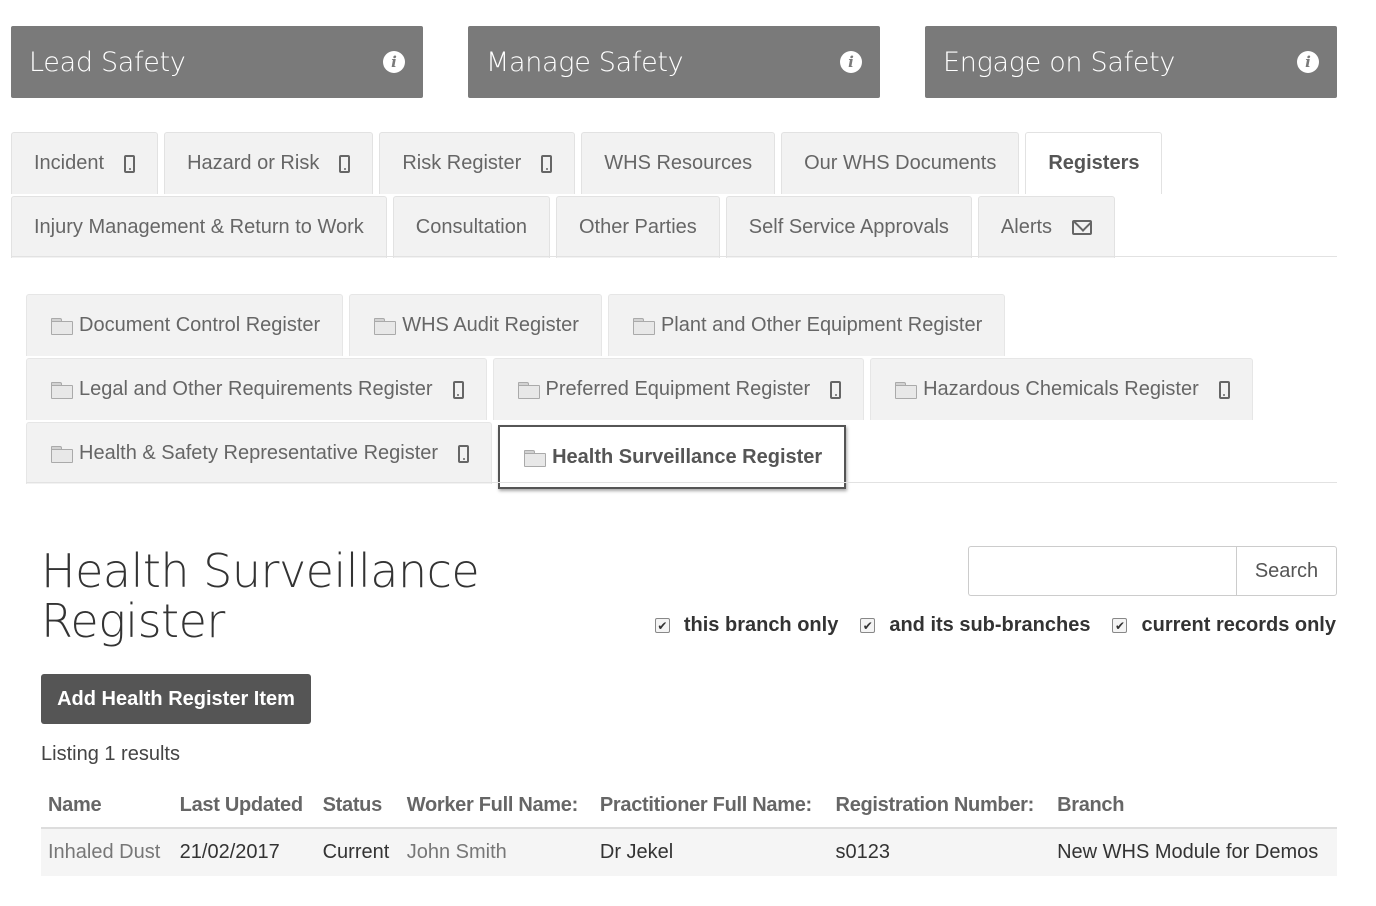 This screenshot has width=1376, height=906. Describe the element at coordinates (199, 227) in the screenshot. I see `tab-injury-management: Injury Management & Return to Work` at that location.